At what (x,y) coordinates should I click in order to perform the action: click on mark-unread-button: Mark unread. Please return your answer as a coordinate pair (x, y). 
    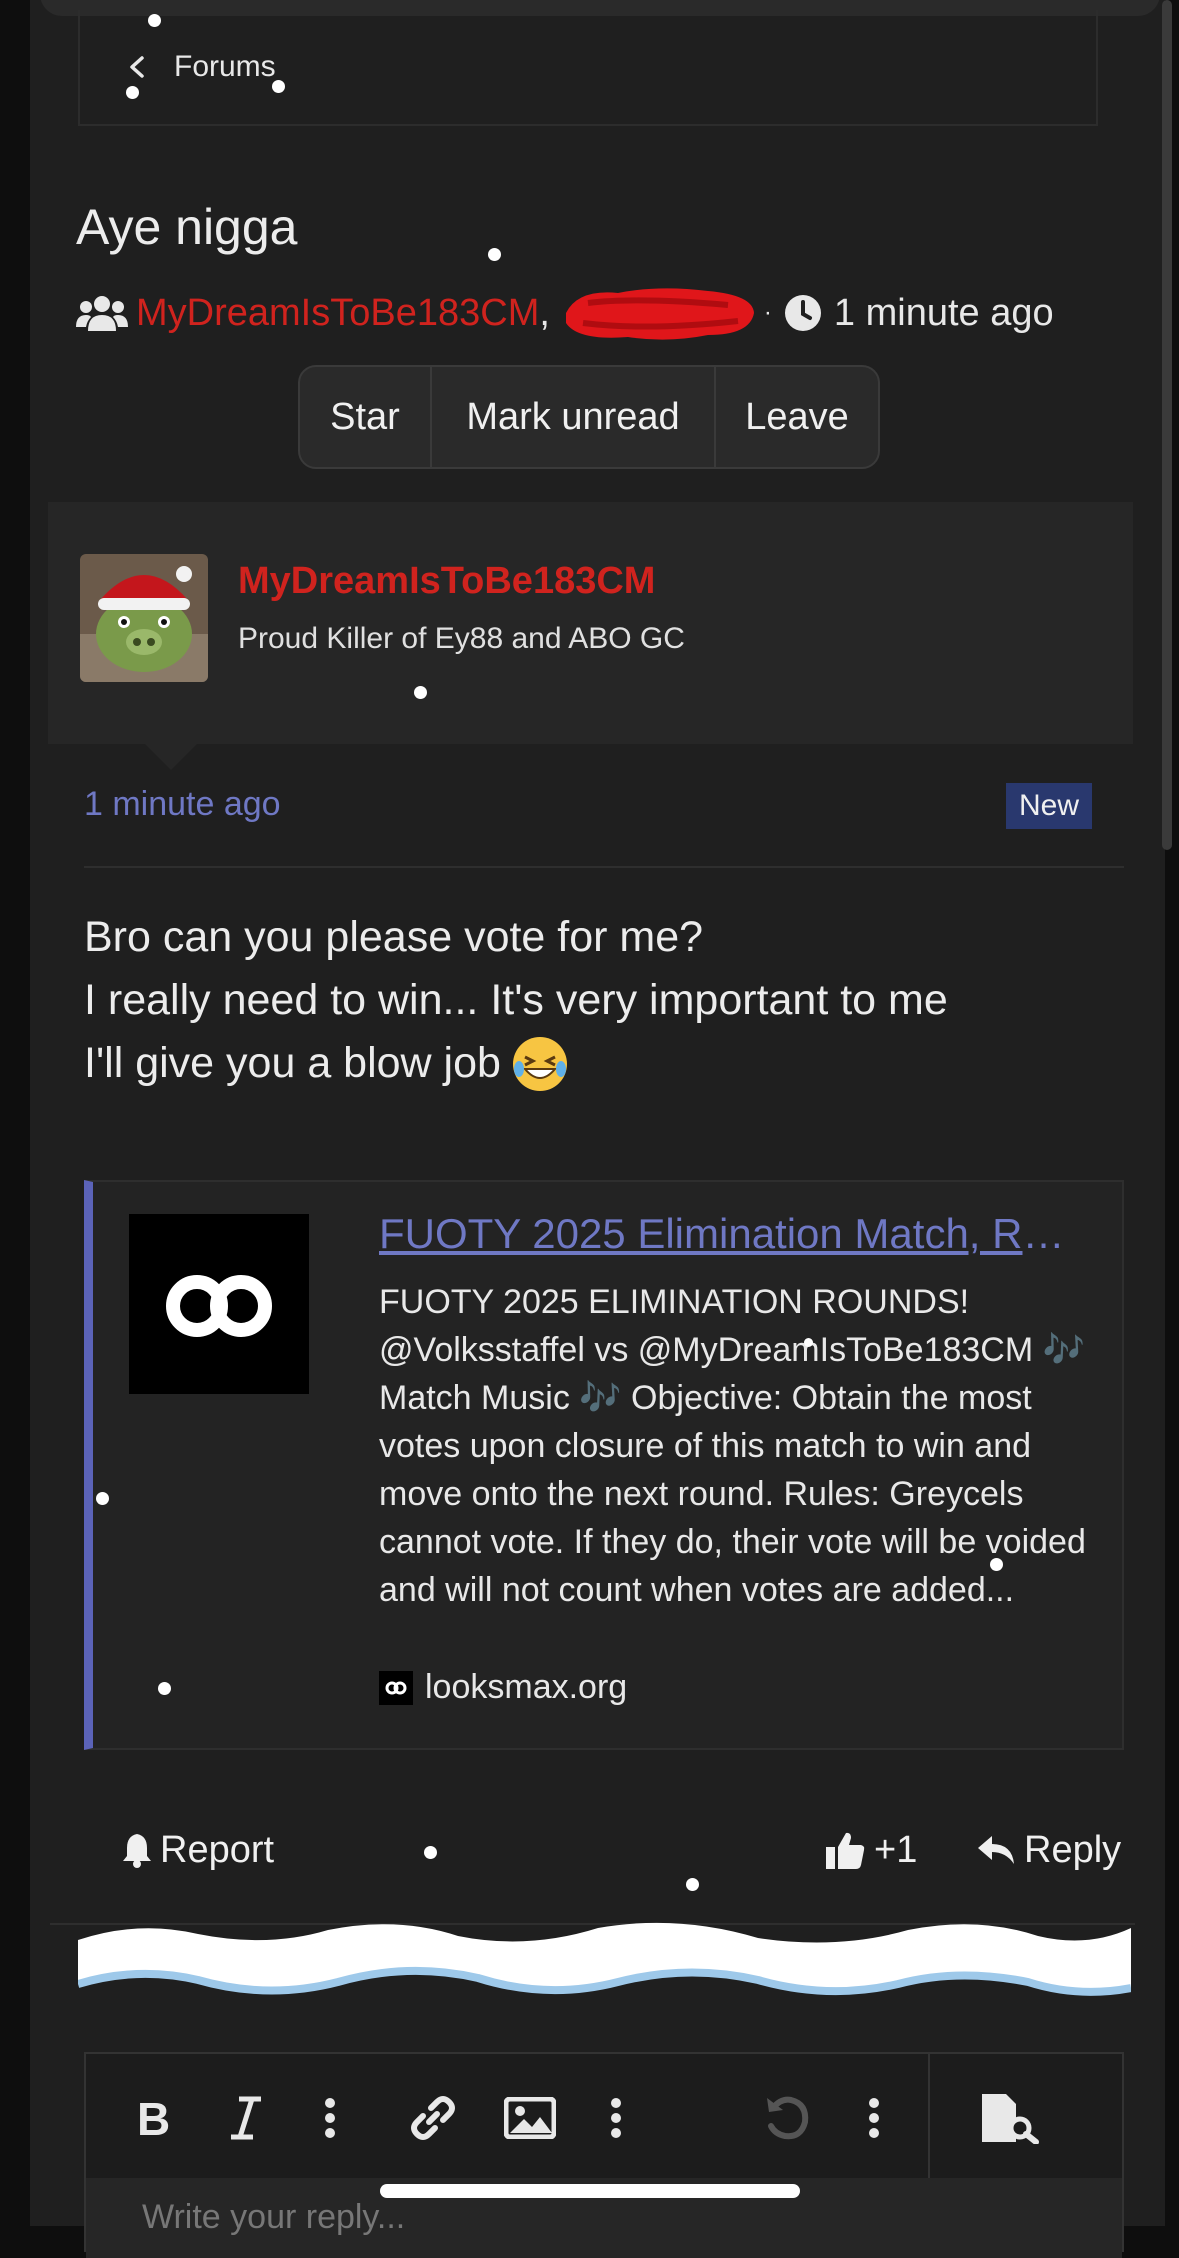
    Looking at the image, I should click on (574, 417).